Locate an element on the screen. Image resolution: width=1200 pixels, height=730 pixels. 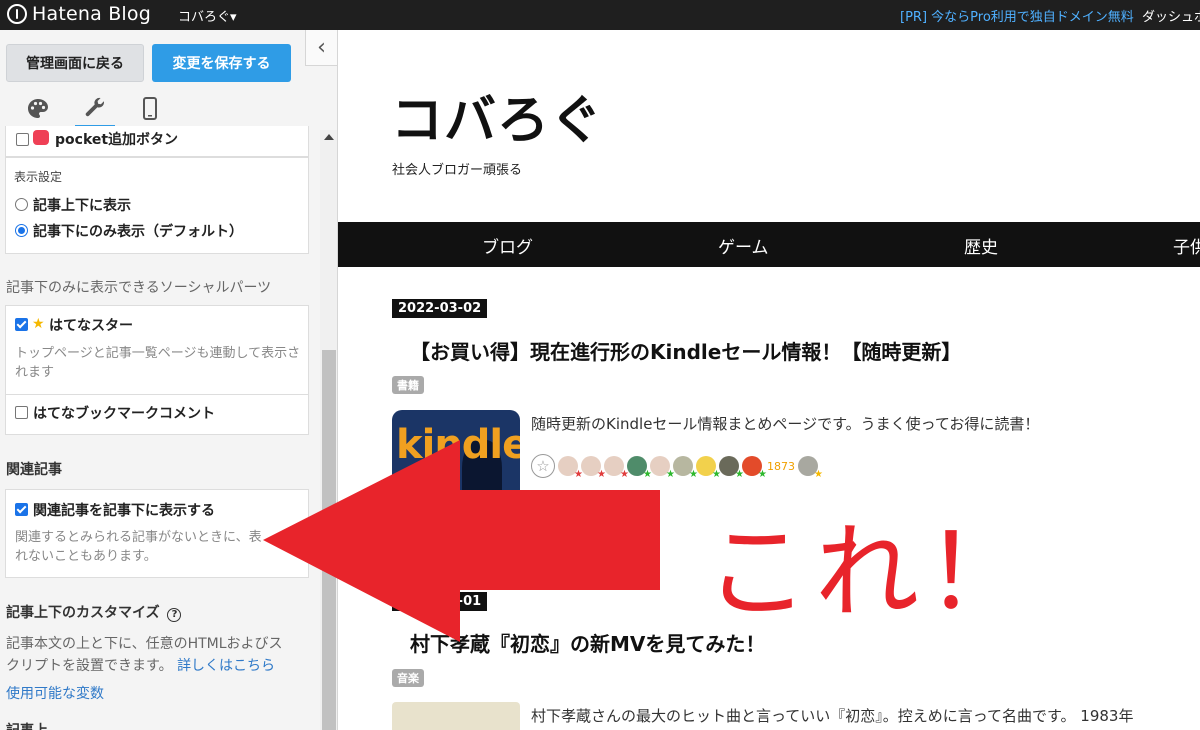
global-nav: ブログ ゲーム 歴史 子供 is located at coordinates (769, 244).